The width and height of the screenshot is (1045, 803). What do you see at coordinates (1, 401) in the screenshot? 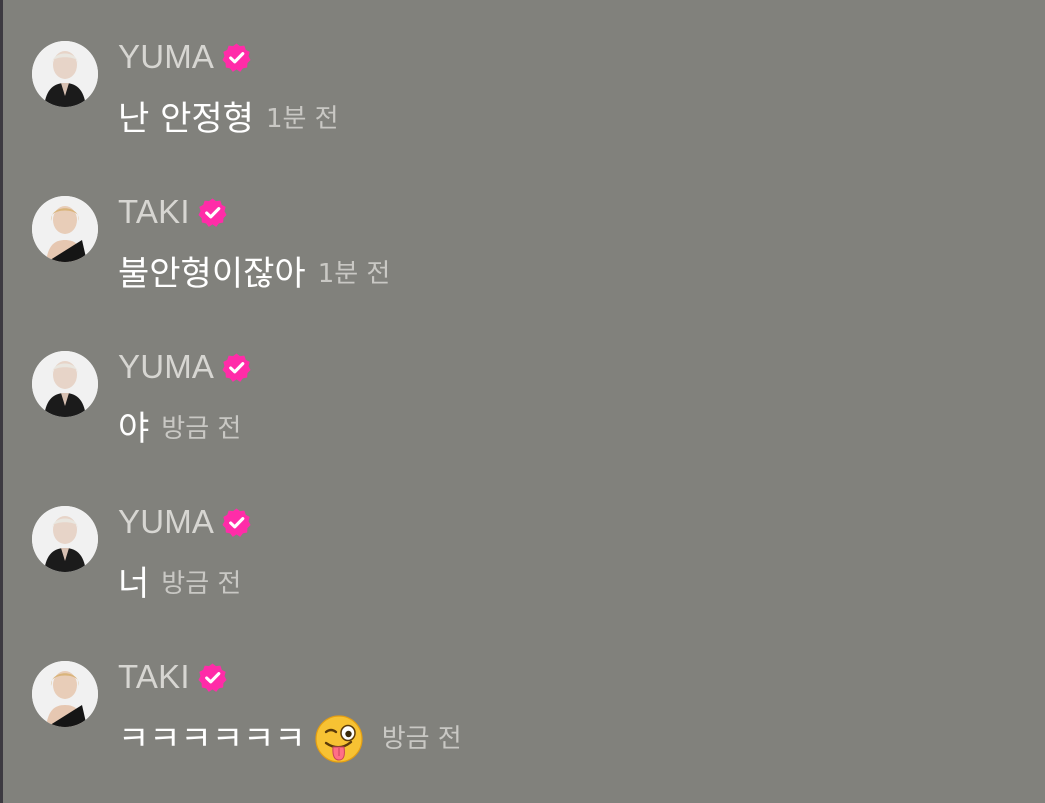
I see `window-left-edge` at bounding box center [1, 401].